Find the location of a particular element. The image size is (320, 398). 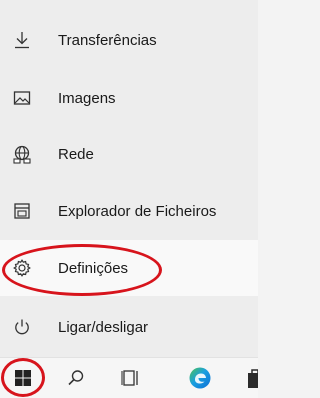

taskbar is located at coordinates (129, 377).